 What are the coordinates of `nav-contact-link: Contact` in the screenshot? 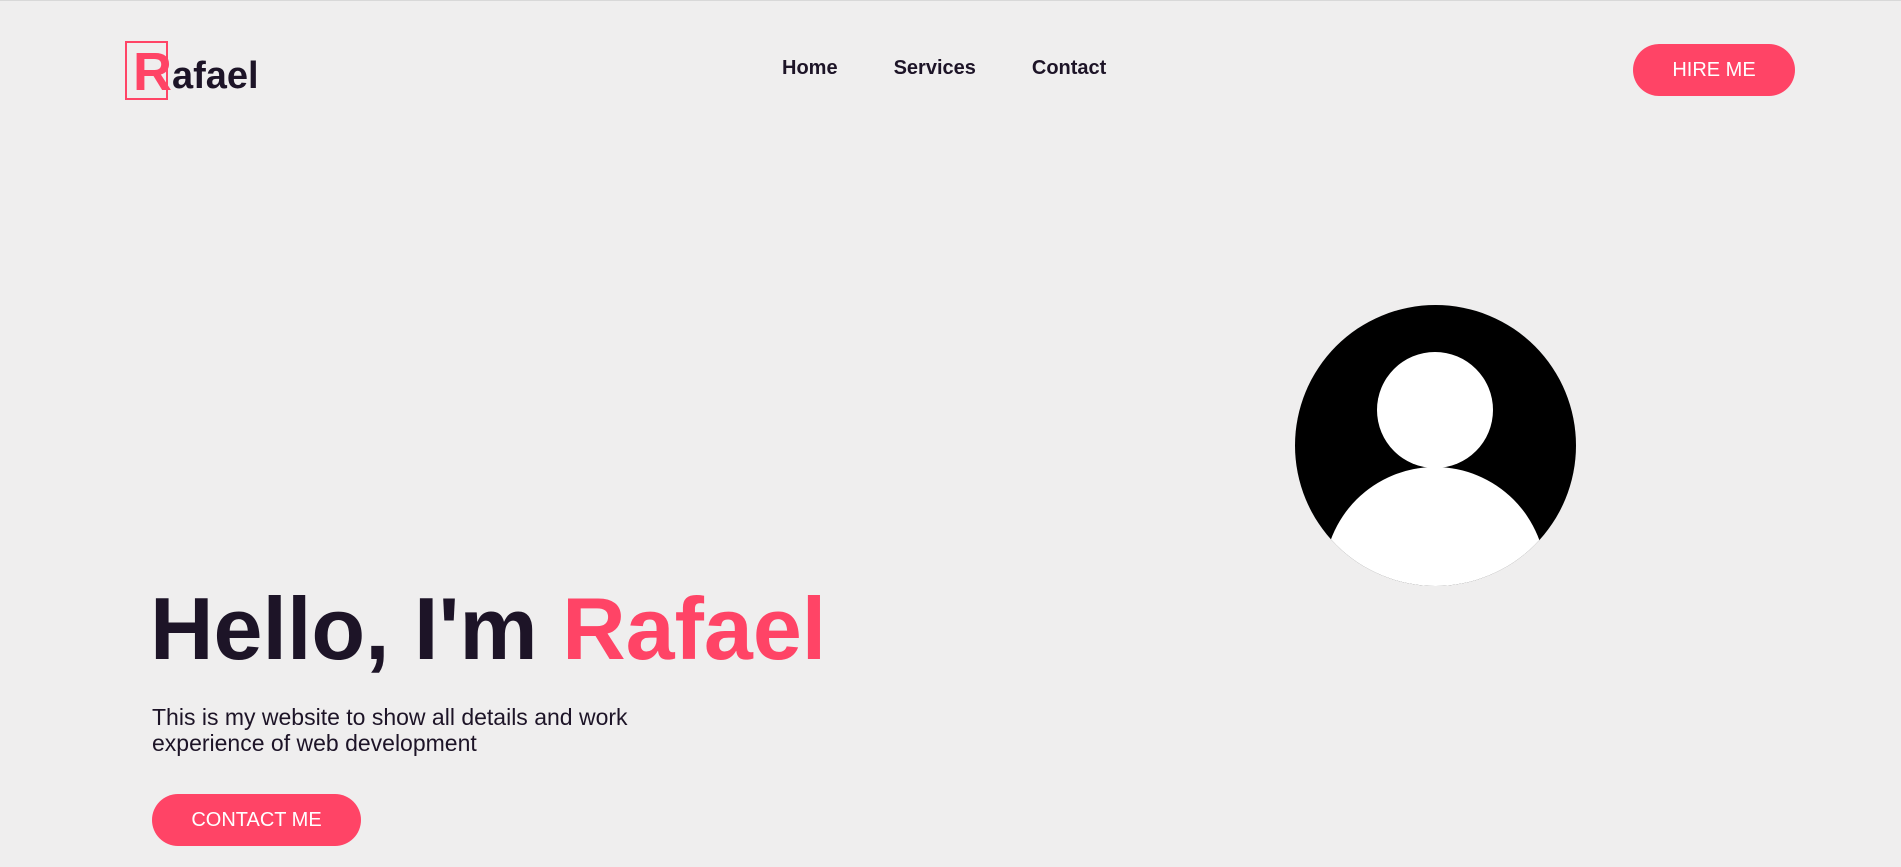 It's located at (1069, 68).